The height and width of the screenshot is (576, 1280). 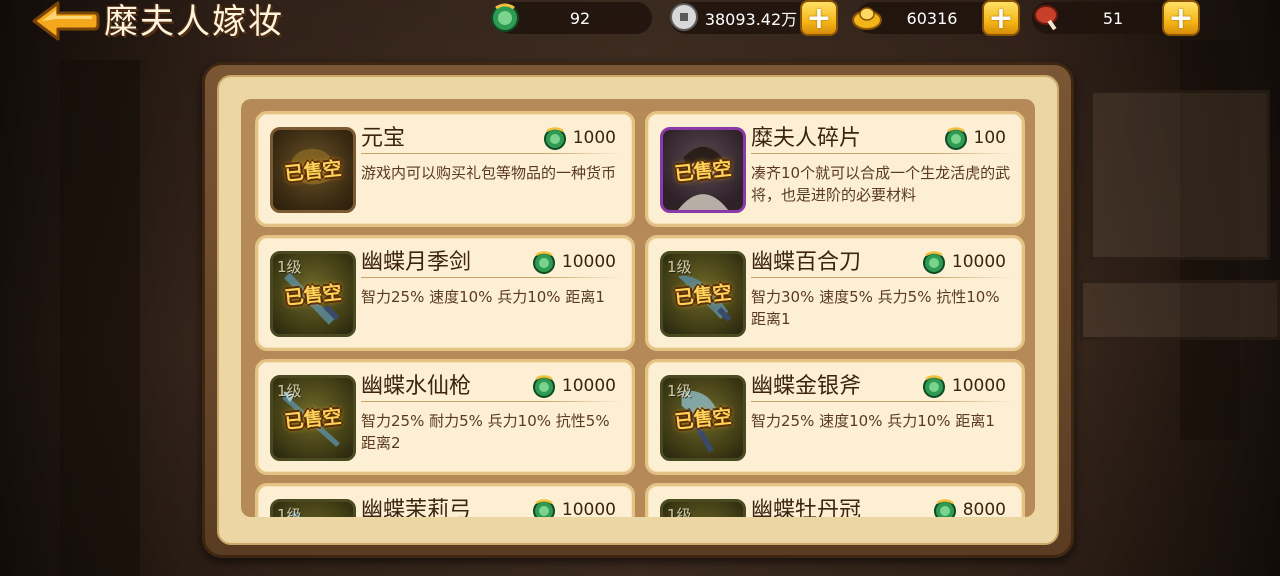 What do you see at coordinates (1180, 310) in the screenshot?
I see `background-shelf` at bounding box center [1180, 310].